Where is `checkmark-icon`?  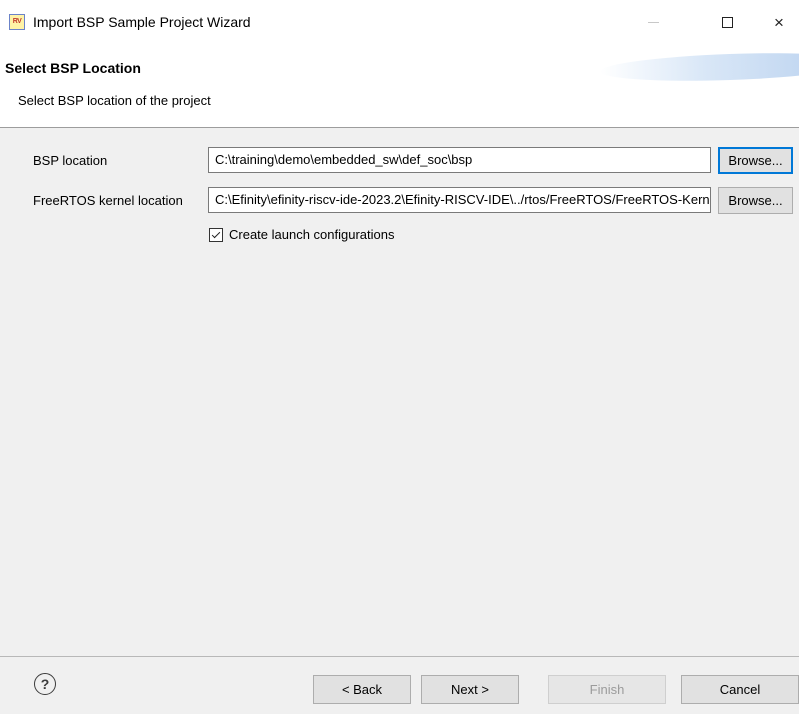 checkmark-icon is located at coordinates (216, 234).